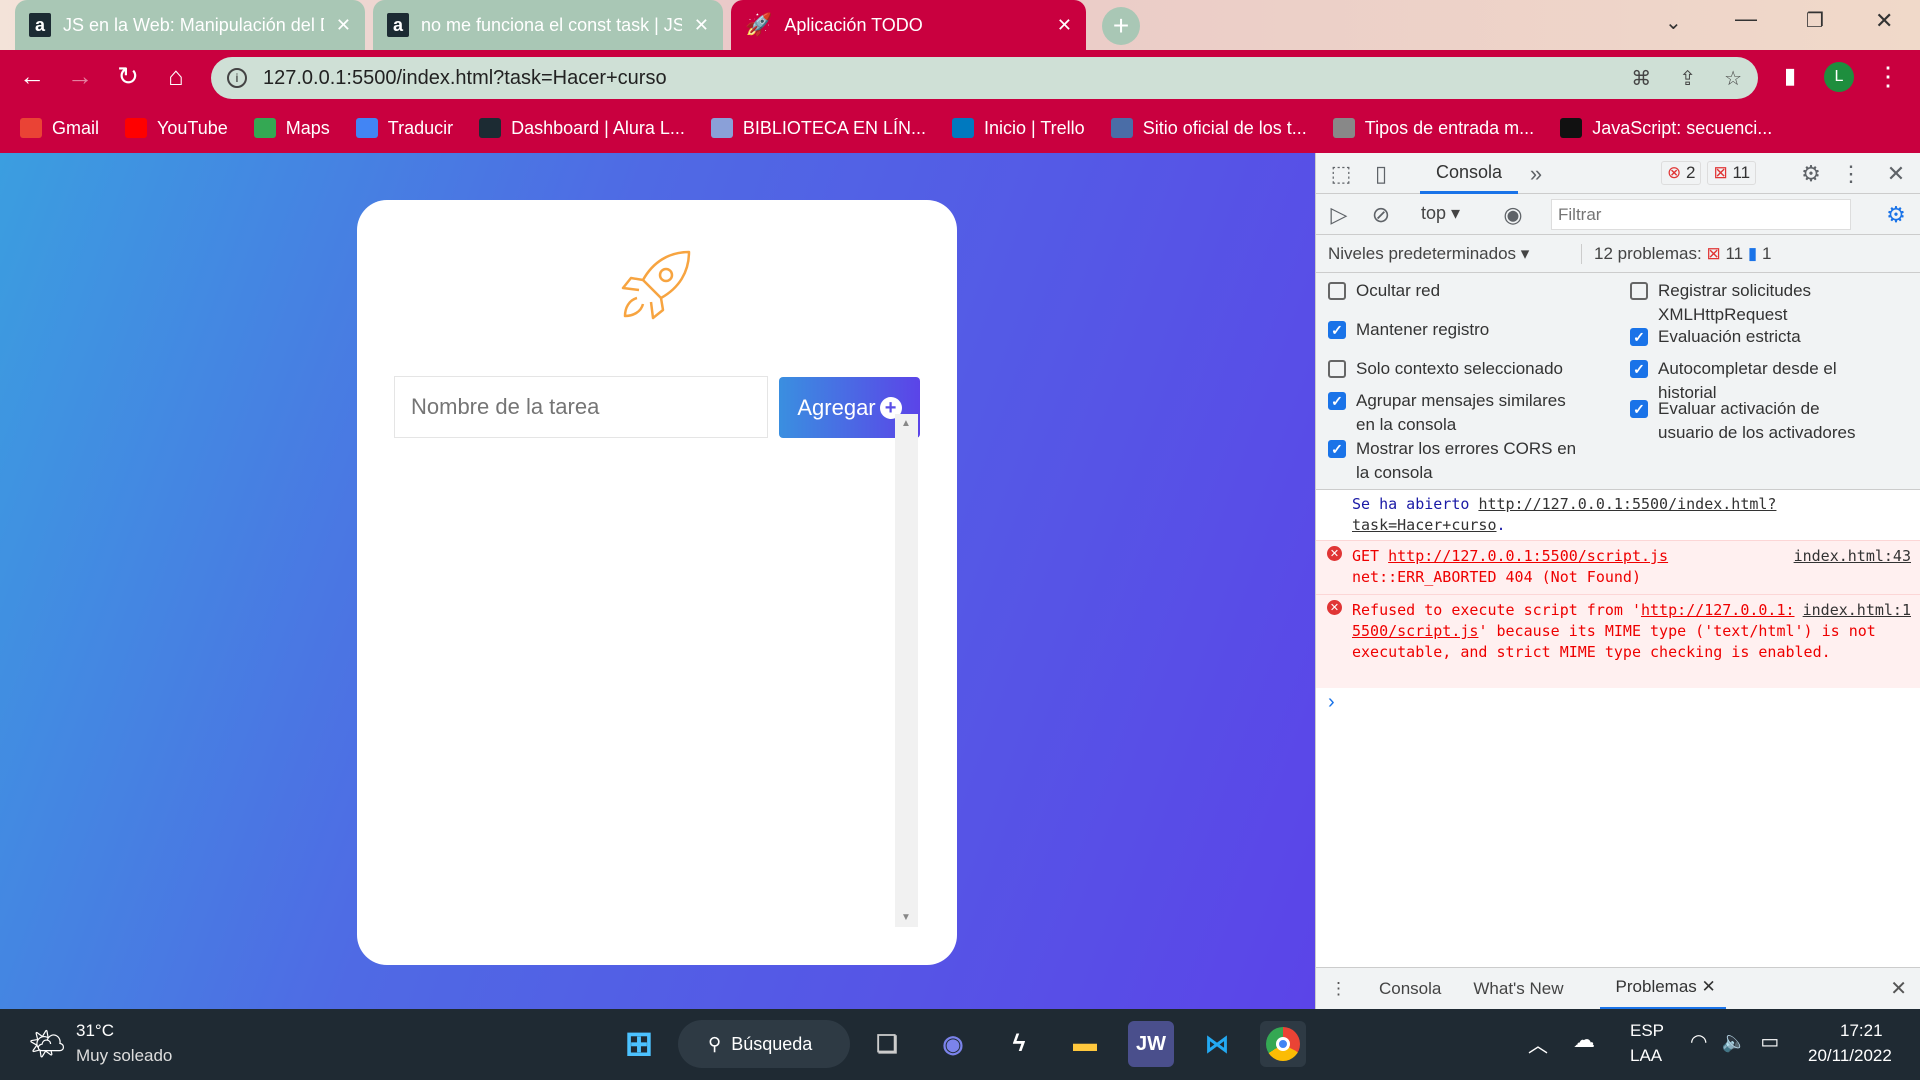 This screenshot has width=1920, height=1080. What do you see at coordinates (953, 1044) in the screenshot?
I see `teams-chat-icon: ◉` at bounding box center [953, 1044].